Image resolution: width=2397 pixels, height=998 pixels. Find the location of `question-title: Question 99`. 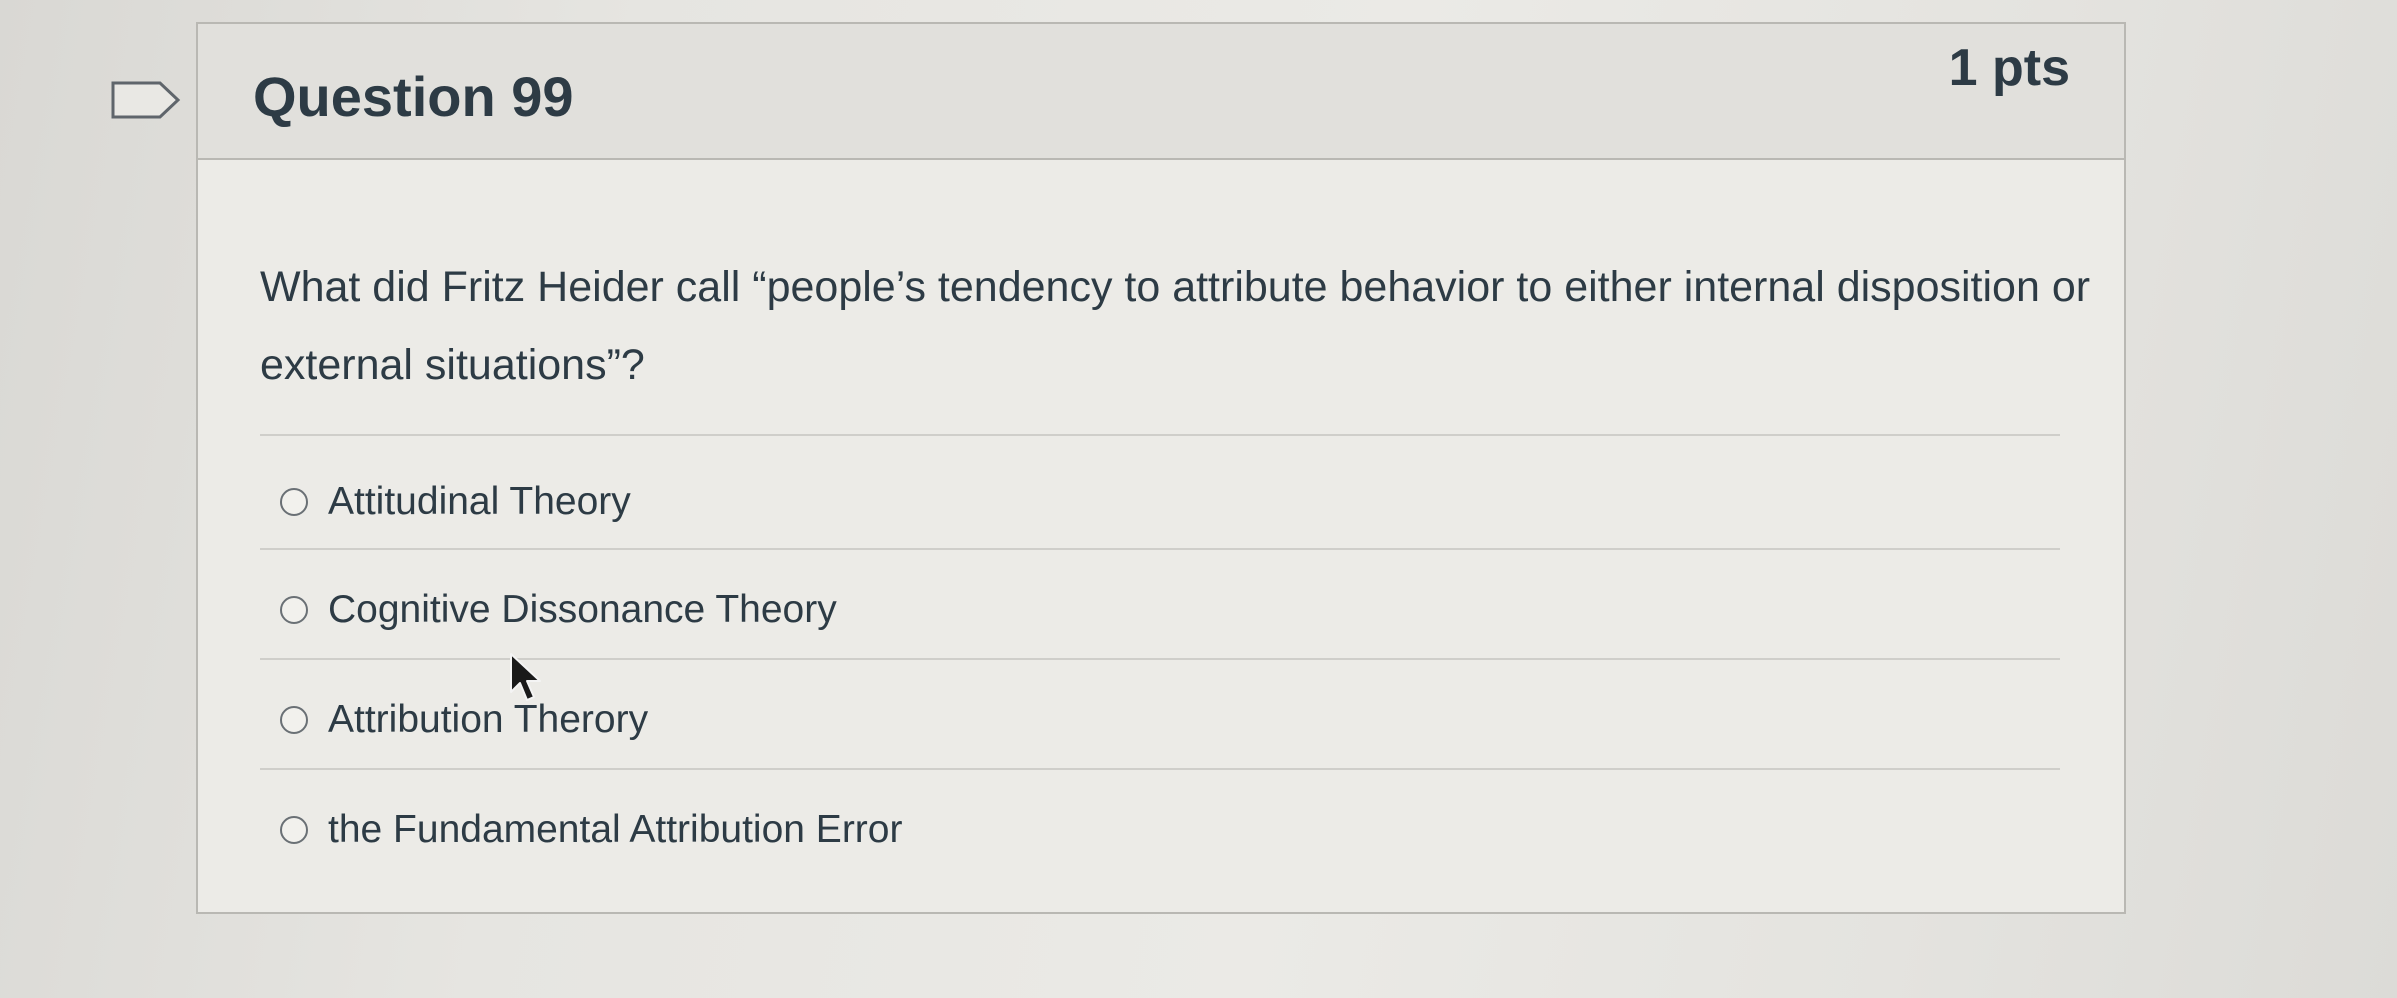

question-title: Question 99 is located at coordinates (413, 96).